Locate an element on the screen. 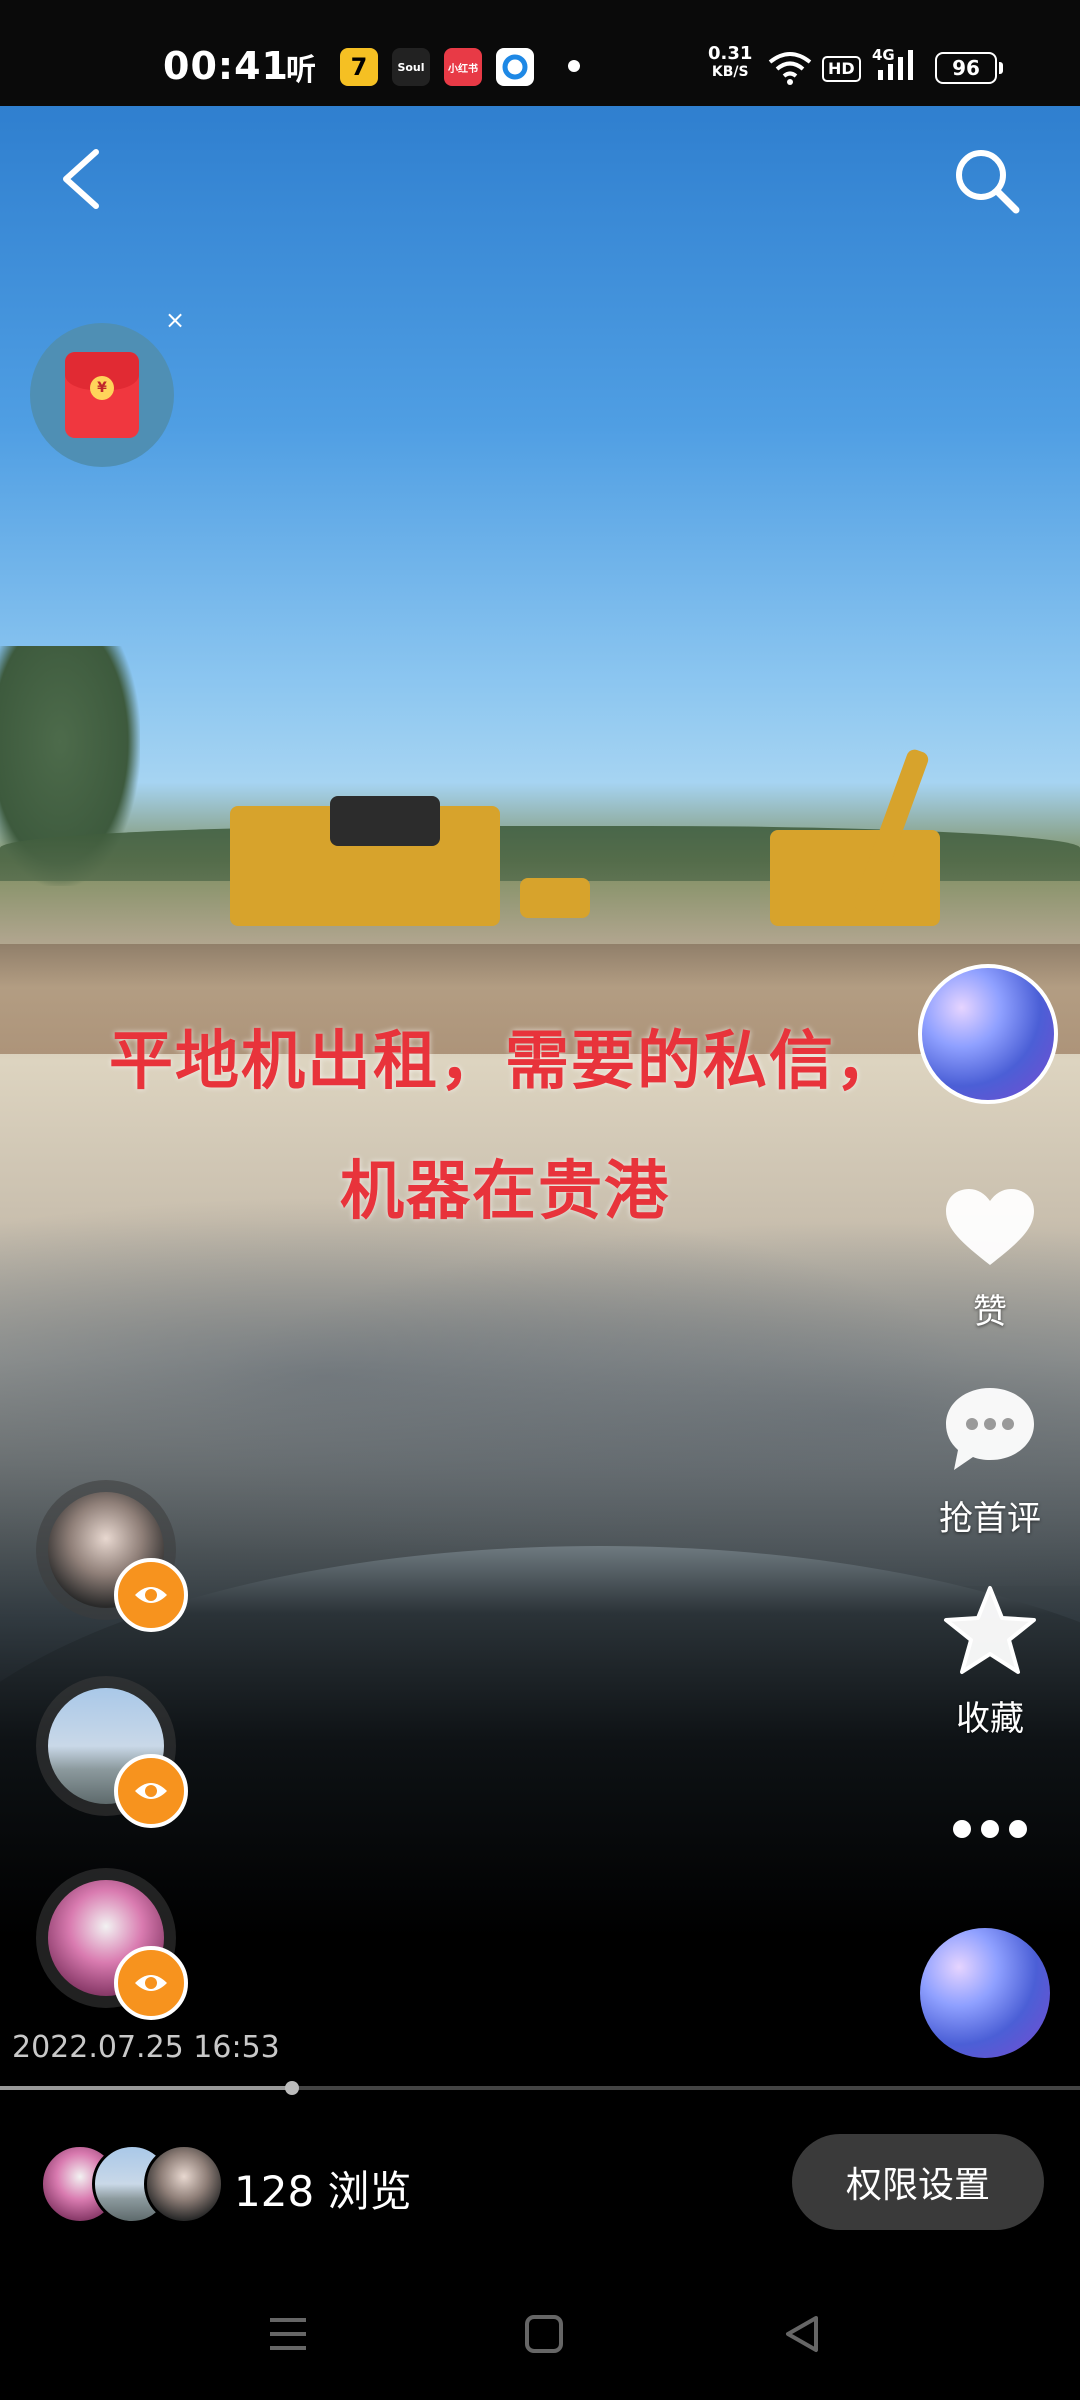  like-button: 赞 is located at coordinates (990, 1259).